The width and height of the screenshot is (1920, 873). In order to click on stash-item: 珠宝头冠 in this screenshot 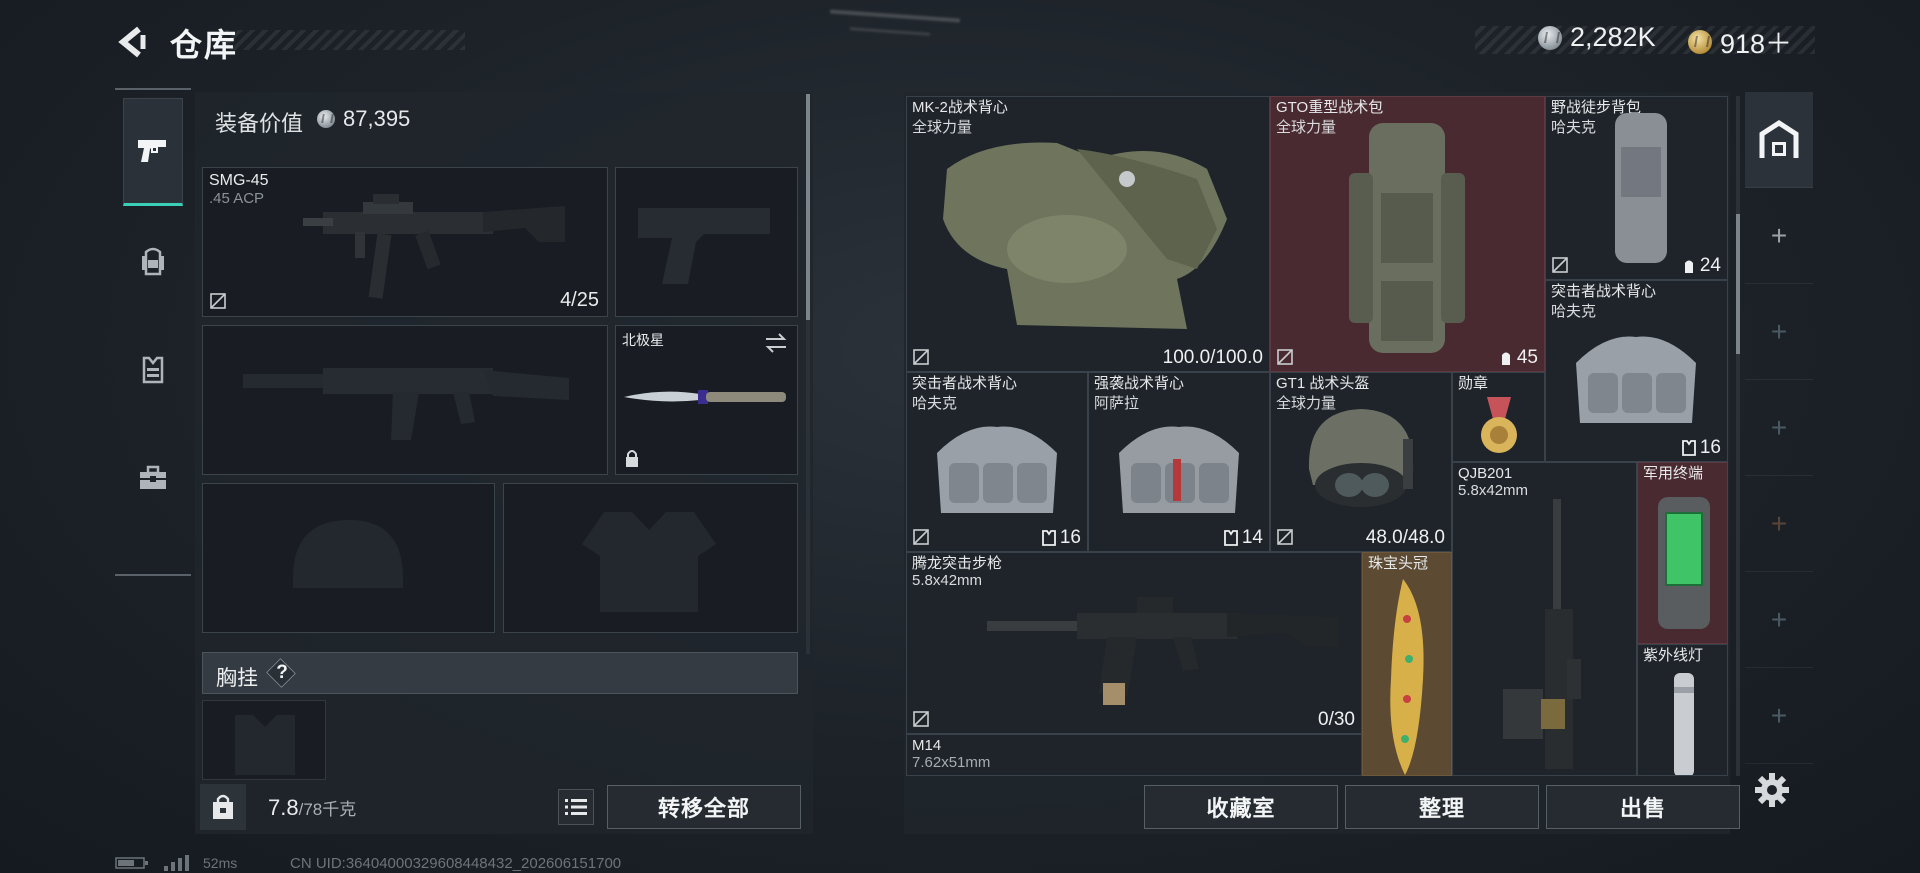, I will do `click(1407, 664)`.